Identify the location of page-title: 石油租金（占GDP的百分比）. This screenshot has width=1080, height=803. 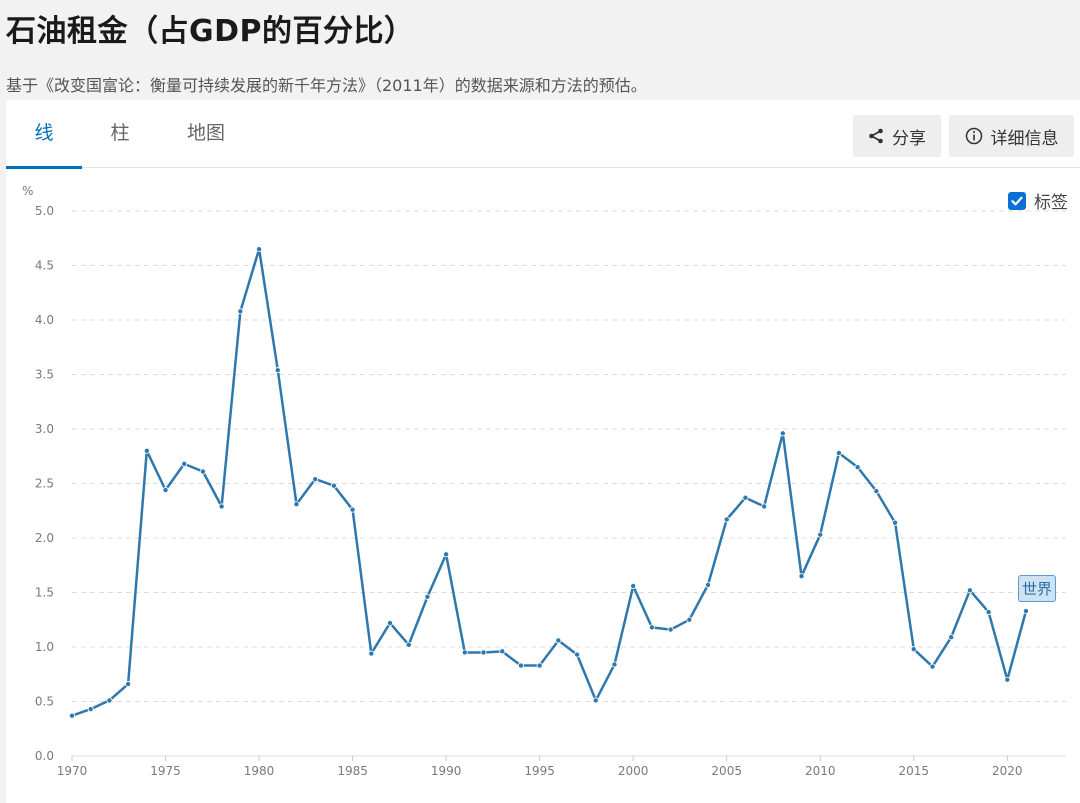
(210, 31).